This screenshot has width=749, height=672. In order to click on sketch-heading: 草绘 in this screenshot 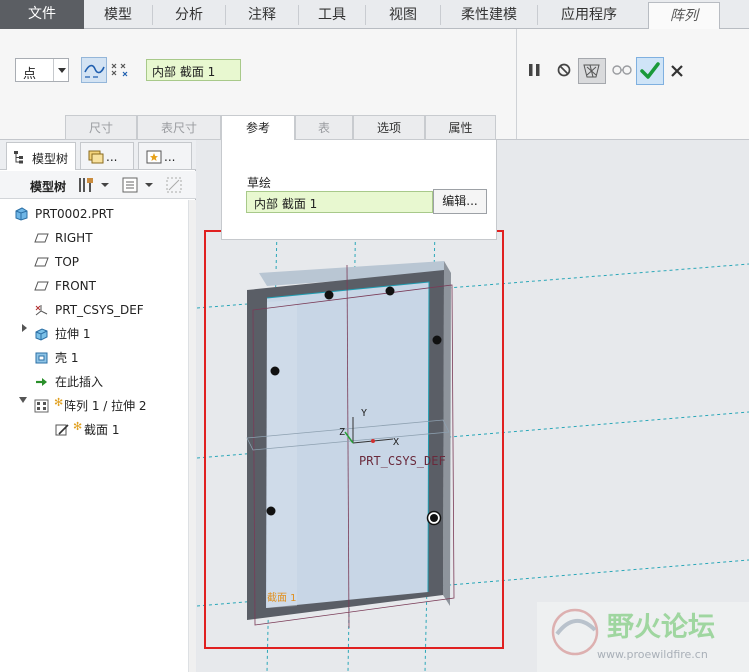, I will do `click(259, 183)`.